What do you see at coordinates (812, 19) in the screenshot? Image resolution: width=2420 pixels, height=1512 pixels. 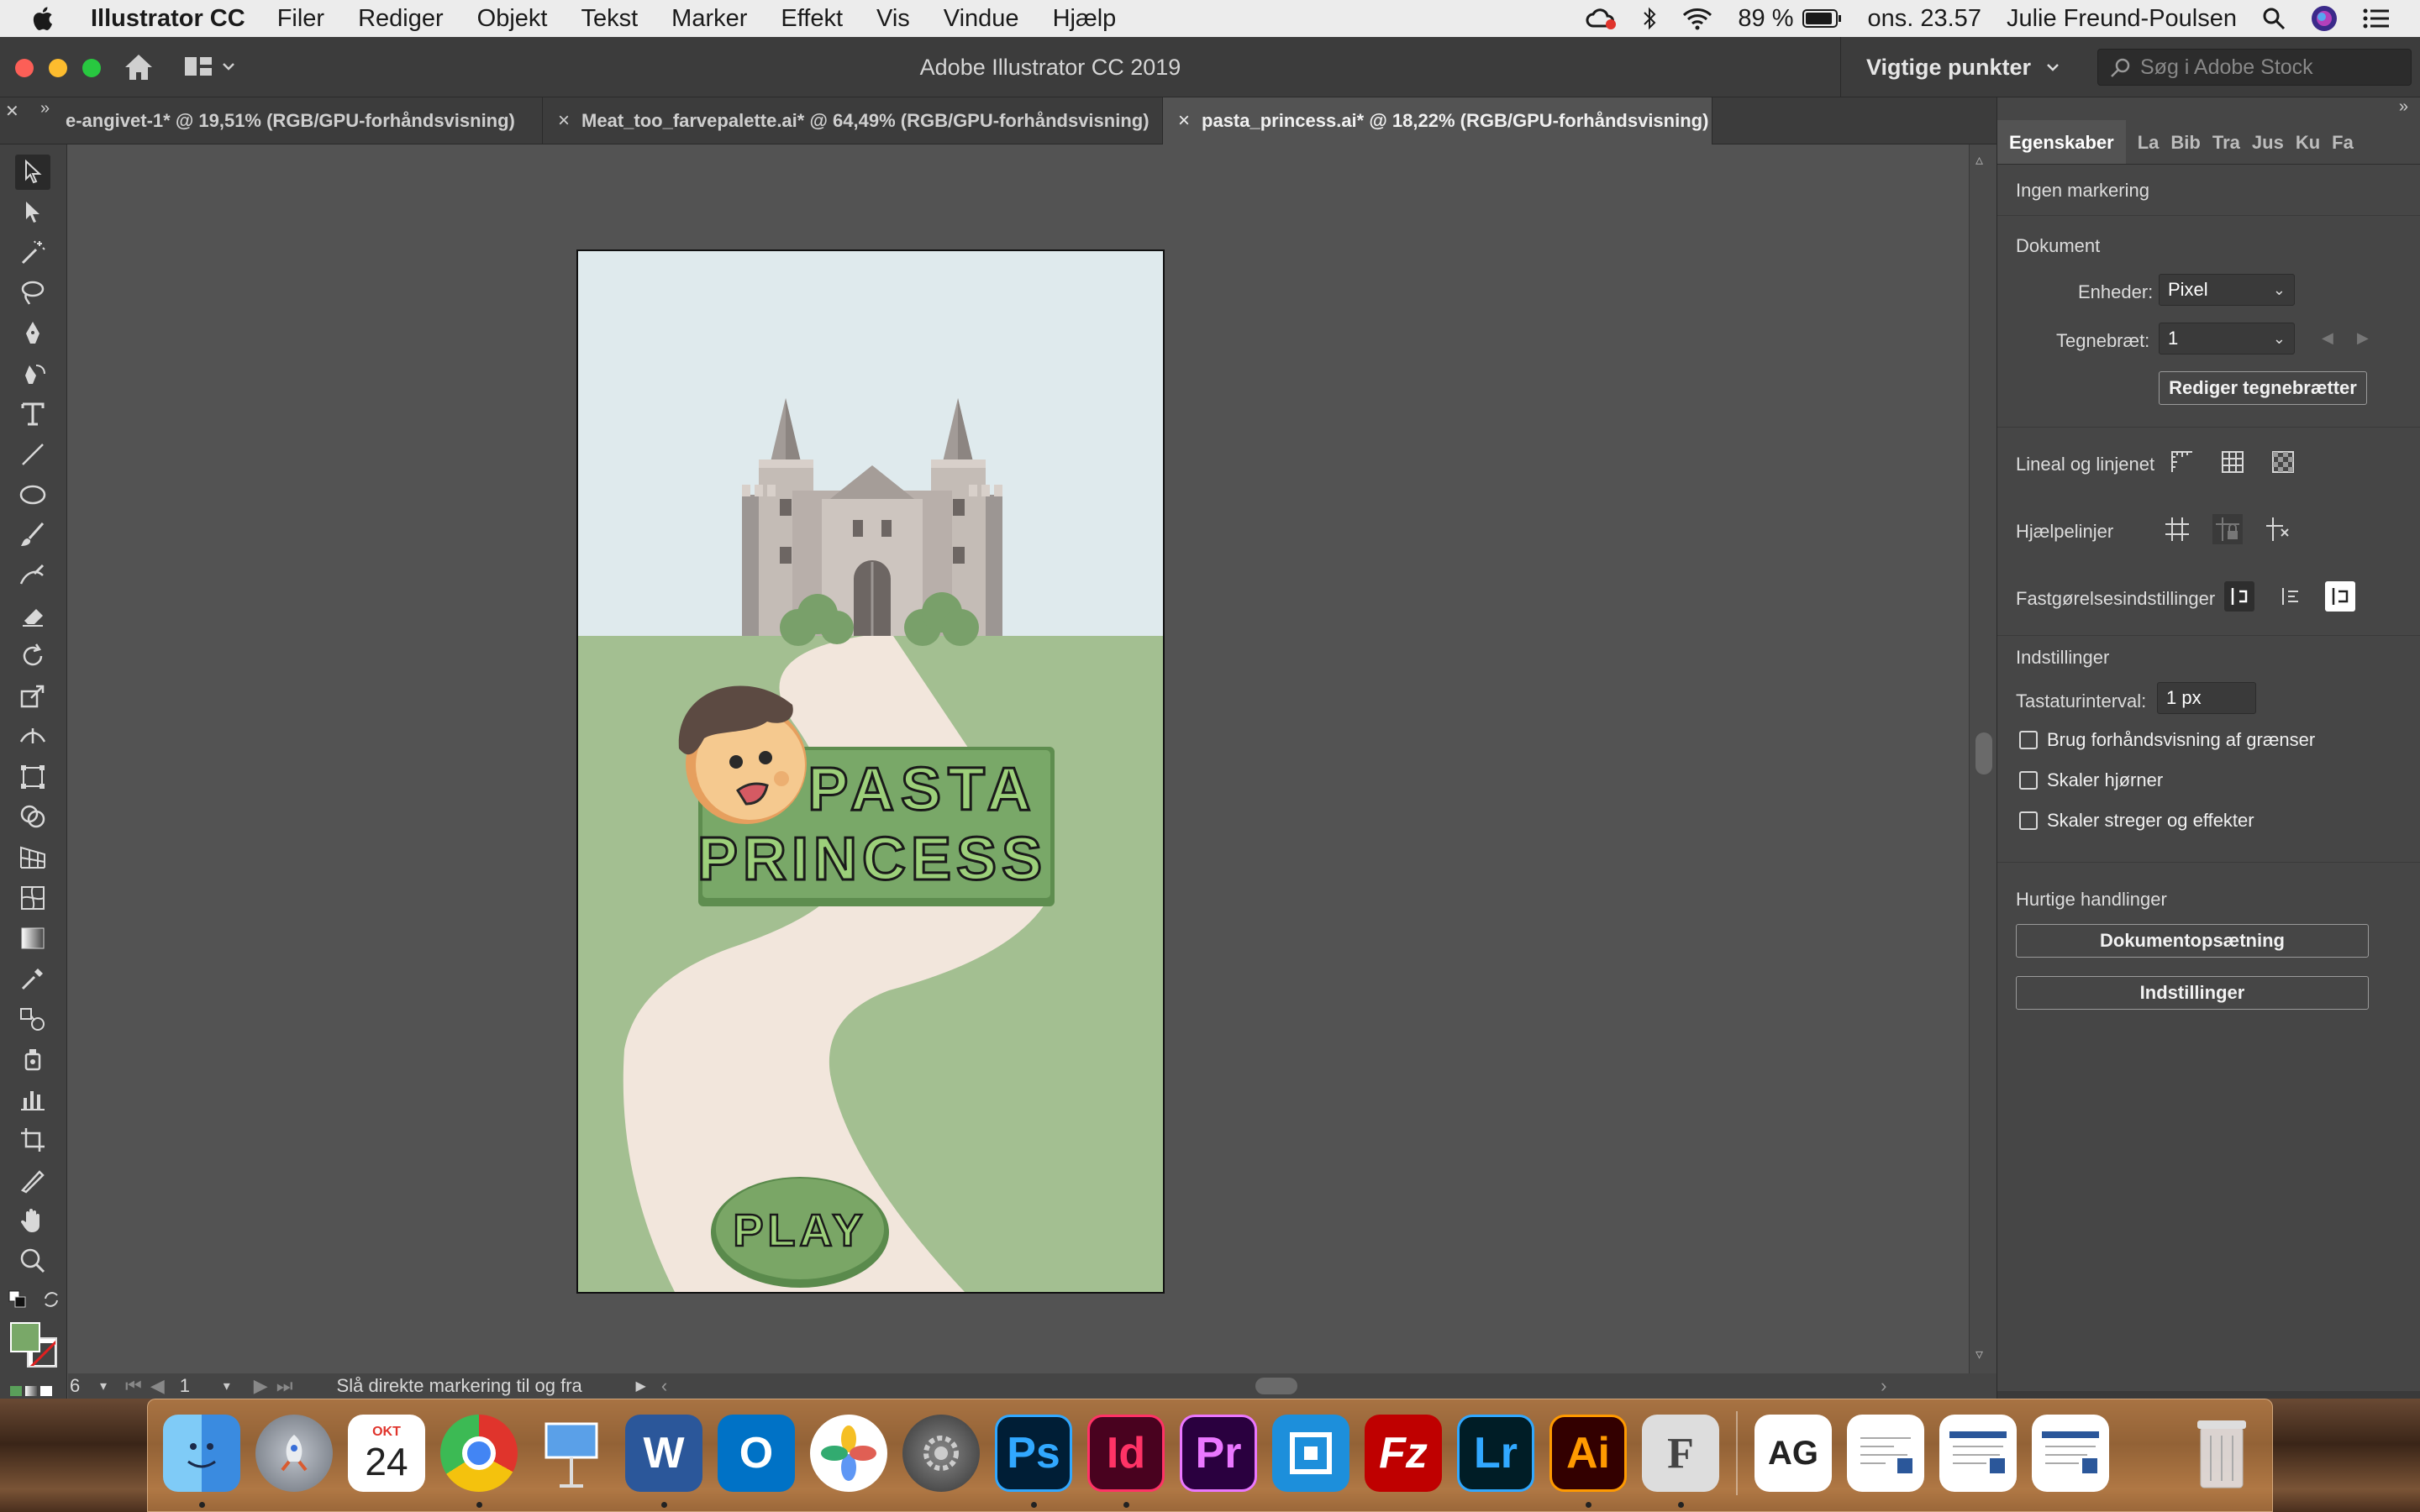 I see `menu-effekt: Effekt` at bounding box center [812, 19].